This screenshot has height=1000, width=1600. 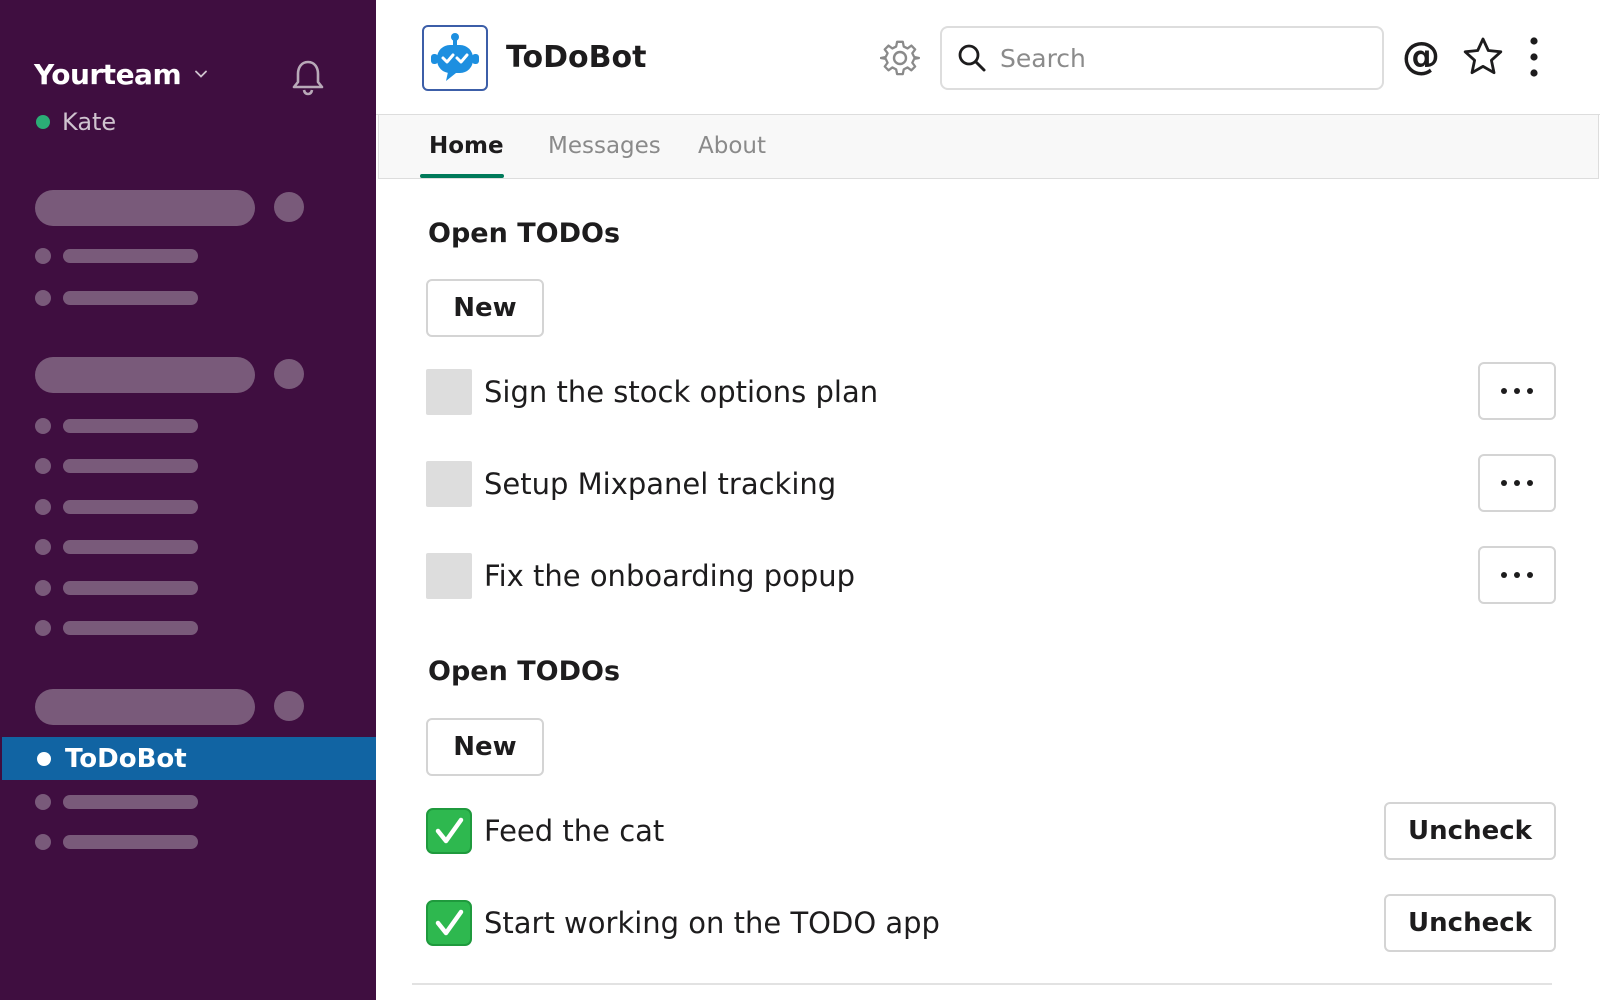 I want to click on more-vertical-icon, so click(x=1534, y=57).